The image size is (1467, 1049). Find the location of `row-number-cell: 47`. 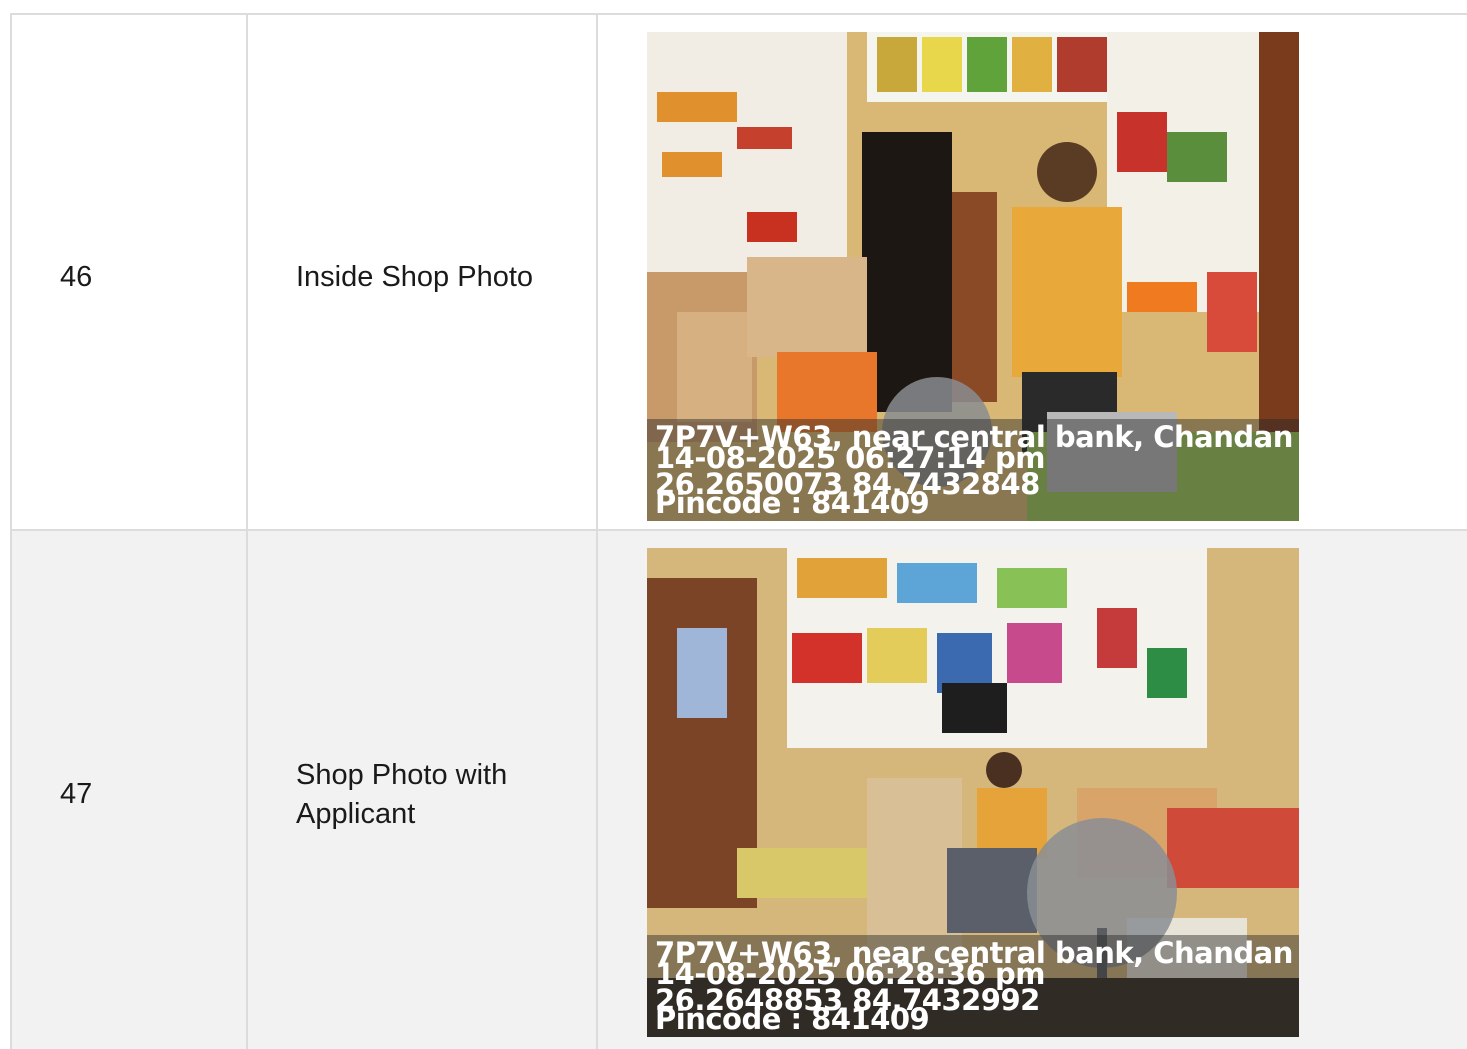

row-number-cell: 47 is located at coordinates (128, 790).